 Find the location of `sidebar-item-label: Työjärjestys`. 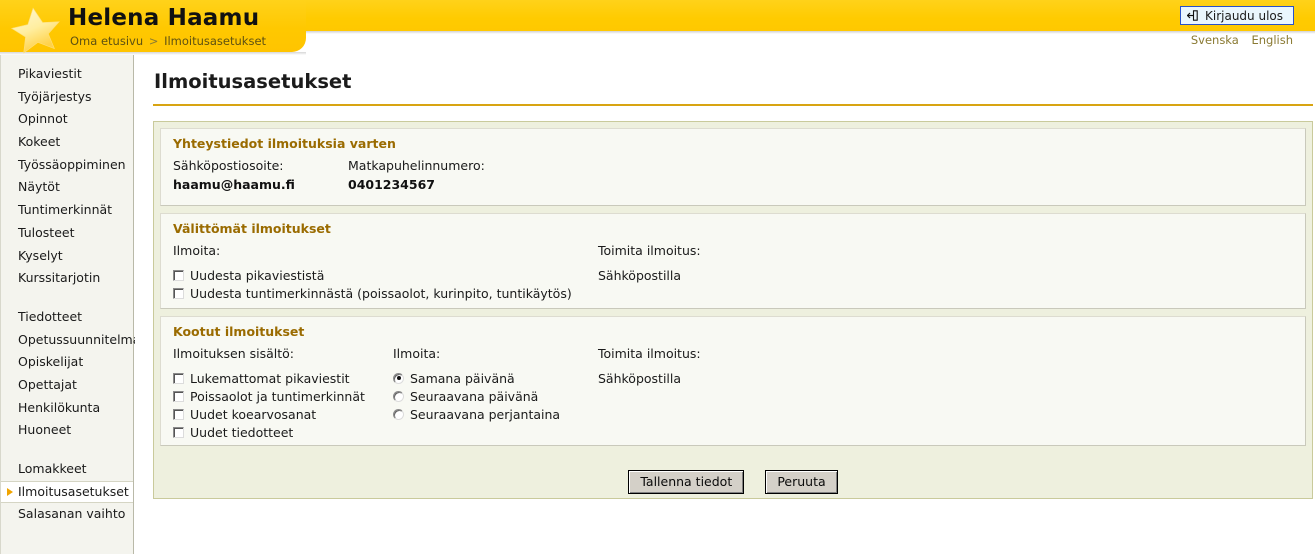

sidebar-item-label: Työjärjestys is located at coordinates (55, 96).